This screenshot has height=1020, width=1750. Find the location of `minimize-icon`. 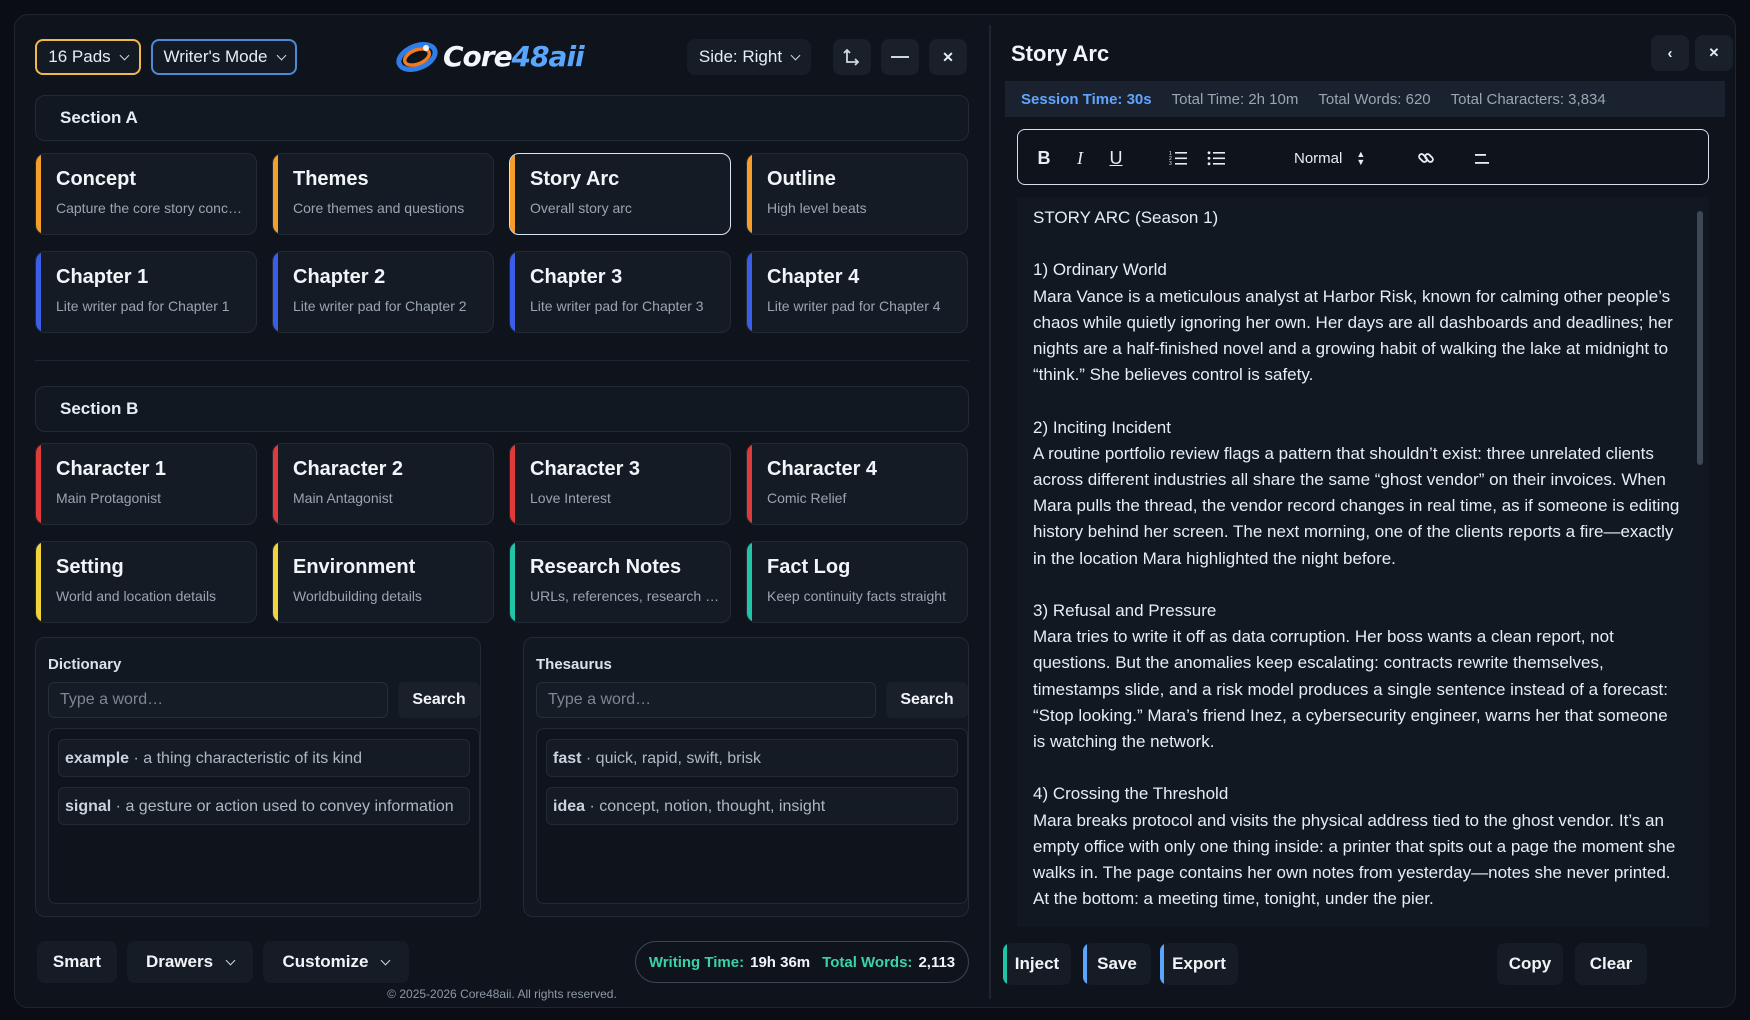

minimize-icon is located at coordinates (900, 57).